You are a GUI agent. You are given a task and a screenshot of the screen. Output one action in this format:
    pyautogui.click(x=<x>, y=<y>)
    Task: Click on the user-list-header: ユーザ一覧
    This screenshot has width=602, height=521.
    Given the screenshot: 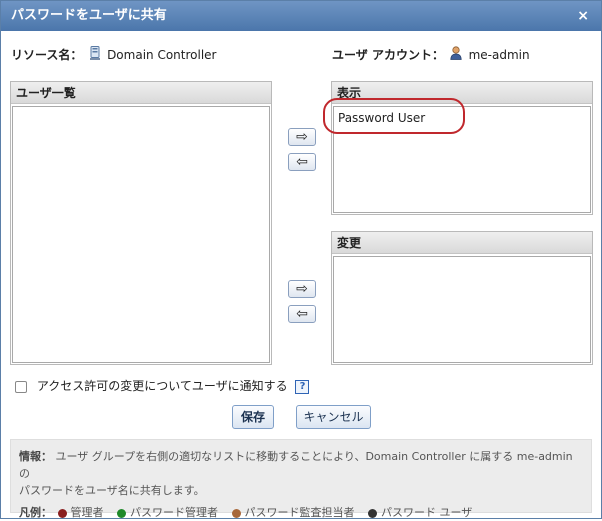 What is the action you would take?
    pyautogui.click(x=141, y=93)
    